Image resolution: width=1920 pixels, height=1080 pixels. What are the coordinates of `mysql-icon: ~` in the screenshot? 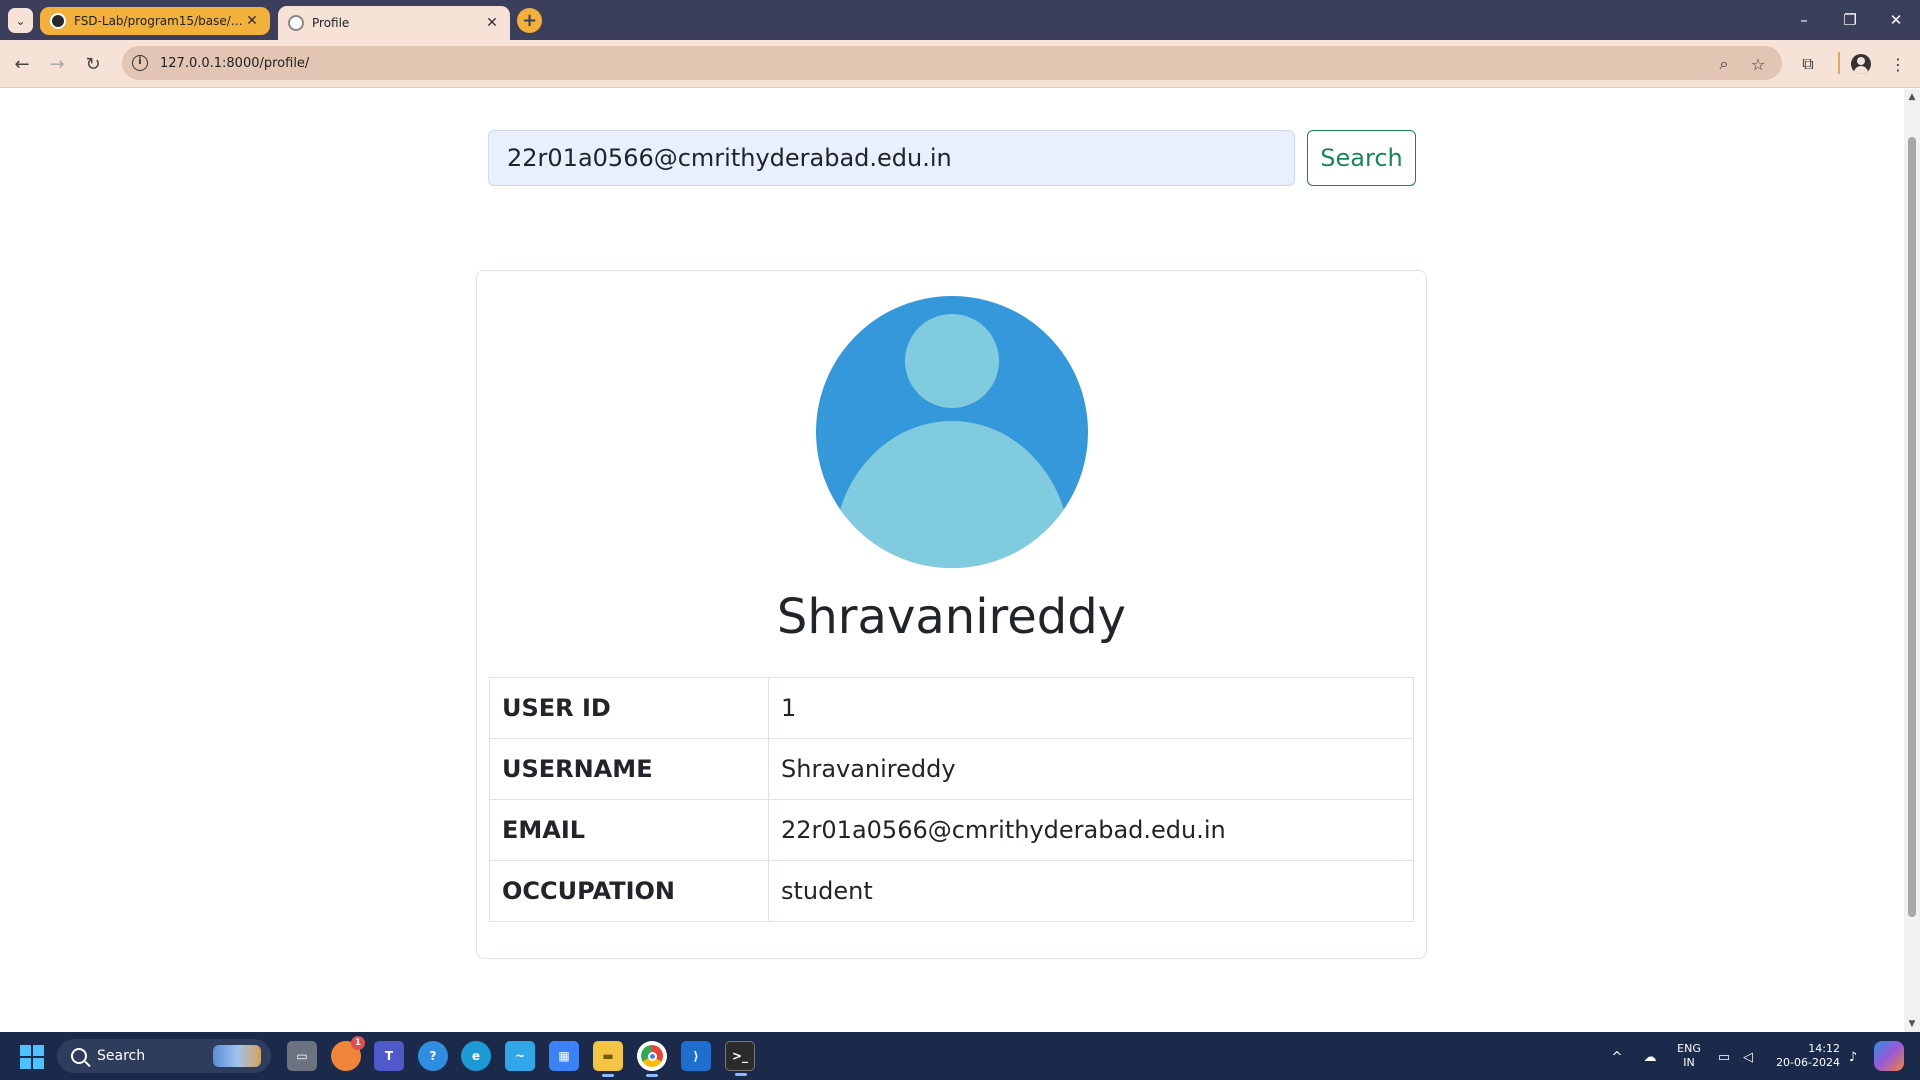 It's located at (520, 1056).